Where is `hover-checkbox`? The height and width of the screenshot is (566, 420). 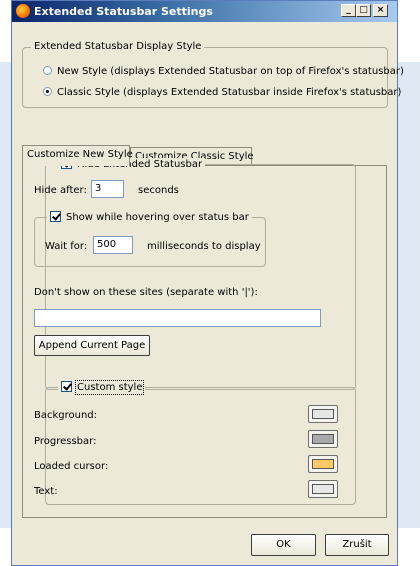
hover-checkbox is located at coordinates (55, 216).